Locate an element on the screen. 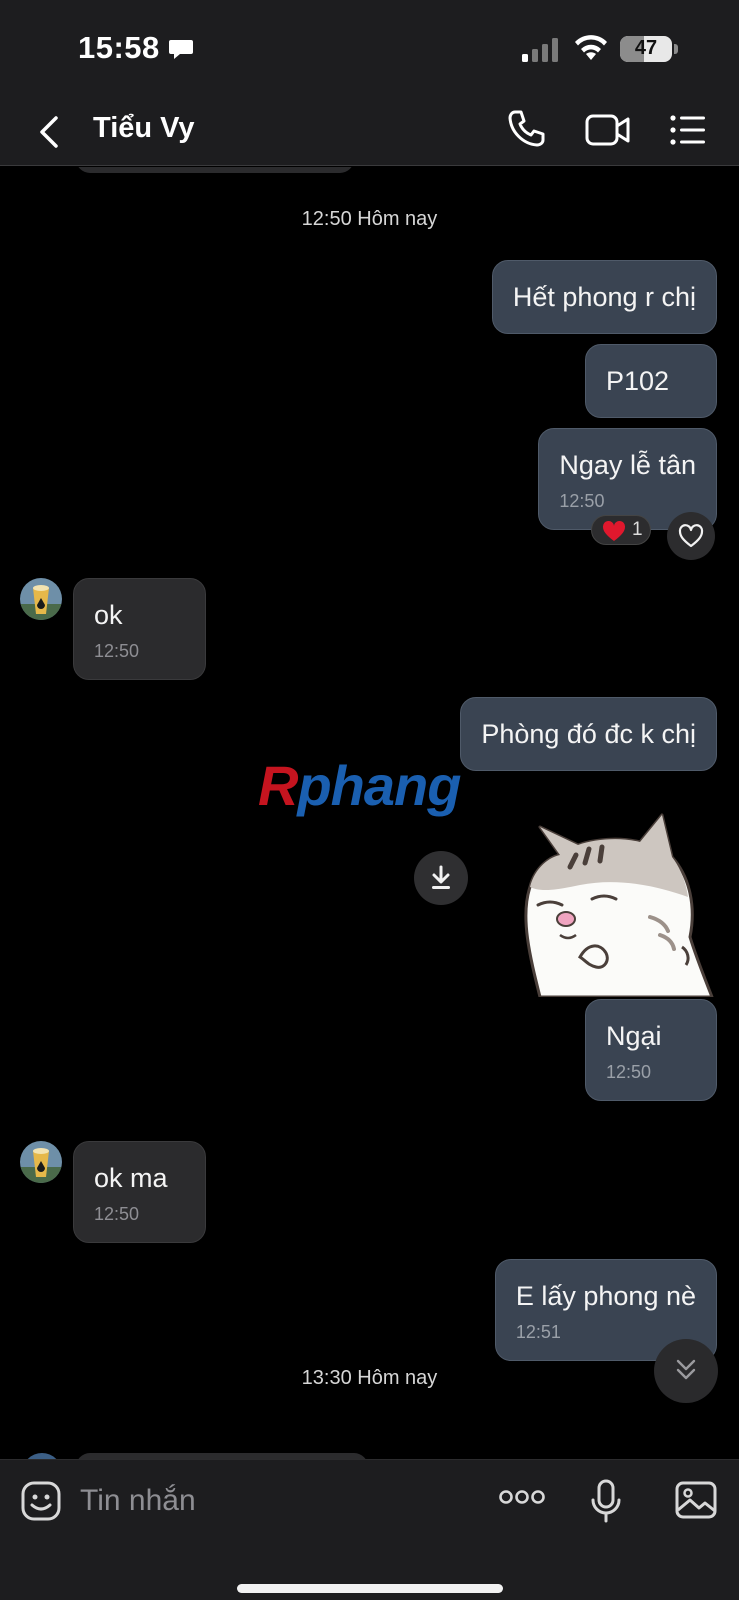  react-button is located at coordinates (691, 536).